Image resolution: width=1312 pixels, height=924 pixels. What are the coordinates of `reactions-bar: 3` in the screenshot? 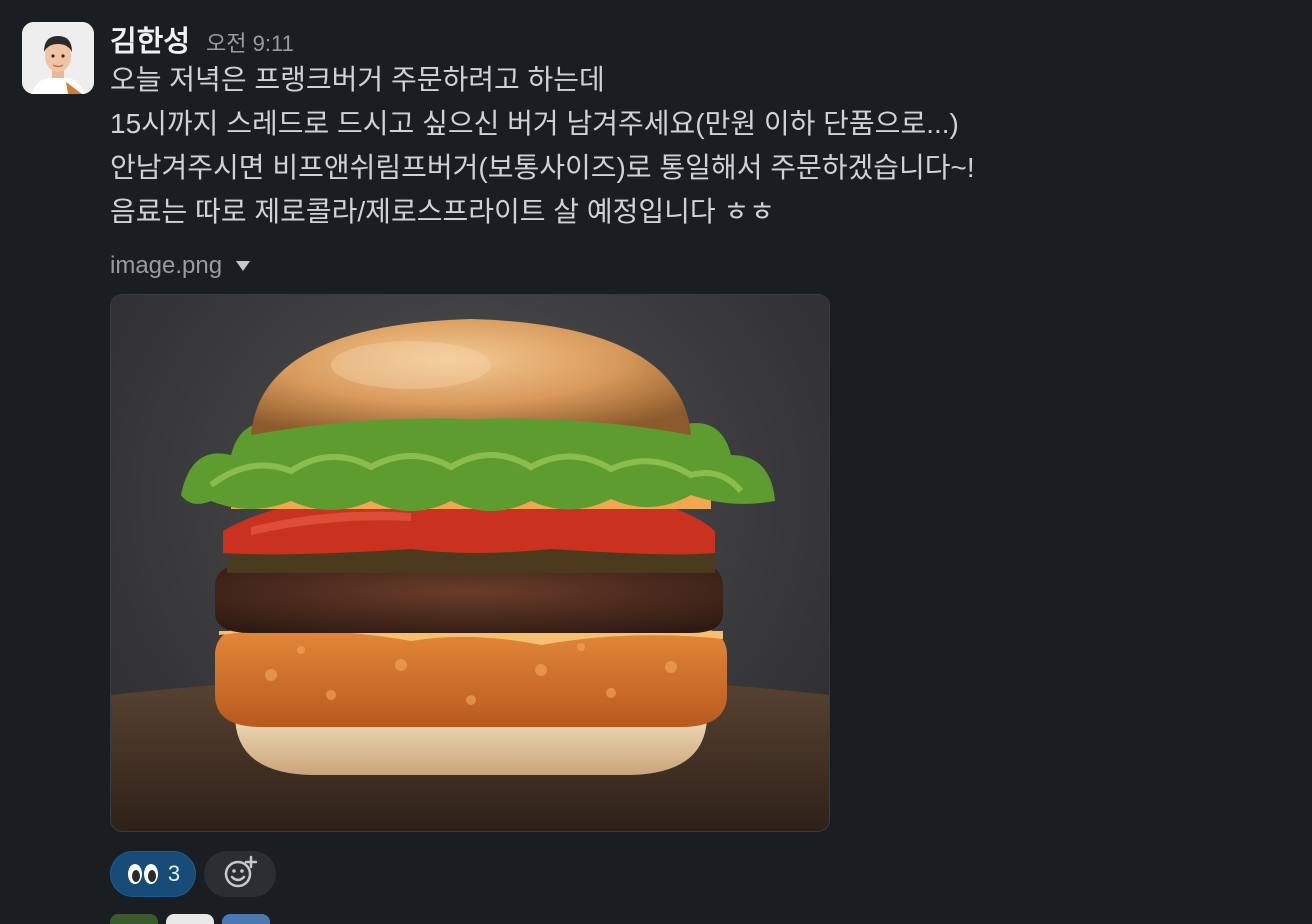 It's located at (193, 874).